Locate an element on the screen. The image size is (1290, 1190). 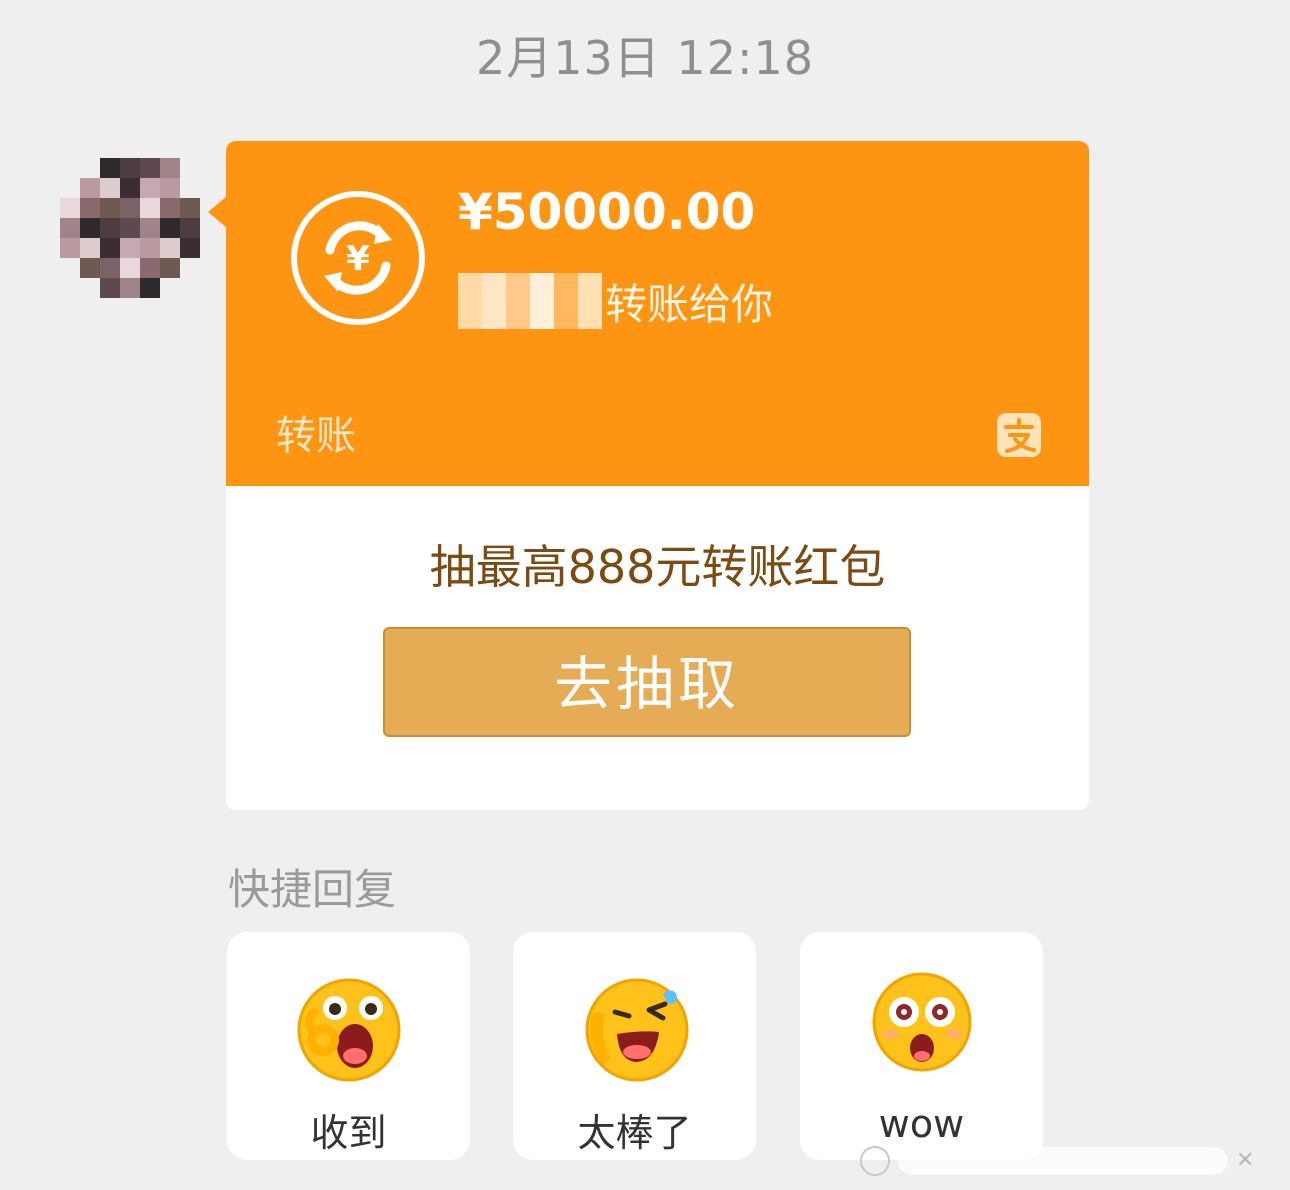
timestamp: 2月13日 12:18 is located at coordinates (645, 58).